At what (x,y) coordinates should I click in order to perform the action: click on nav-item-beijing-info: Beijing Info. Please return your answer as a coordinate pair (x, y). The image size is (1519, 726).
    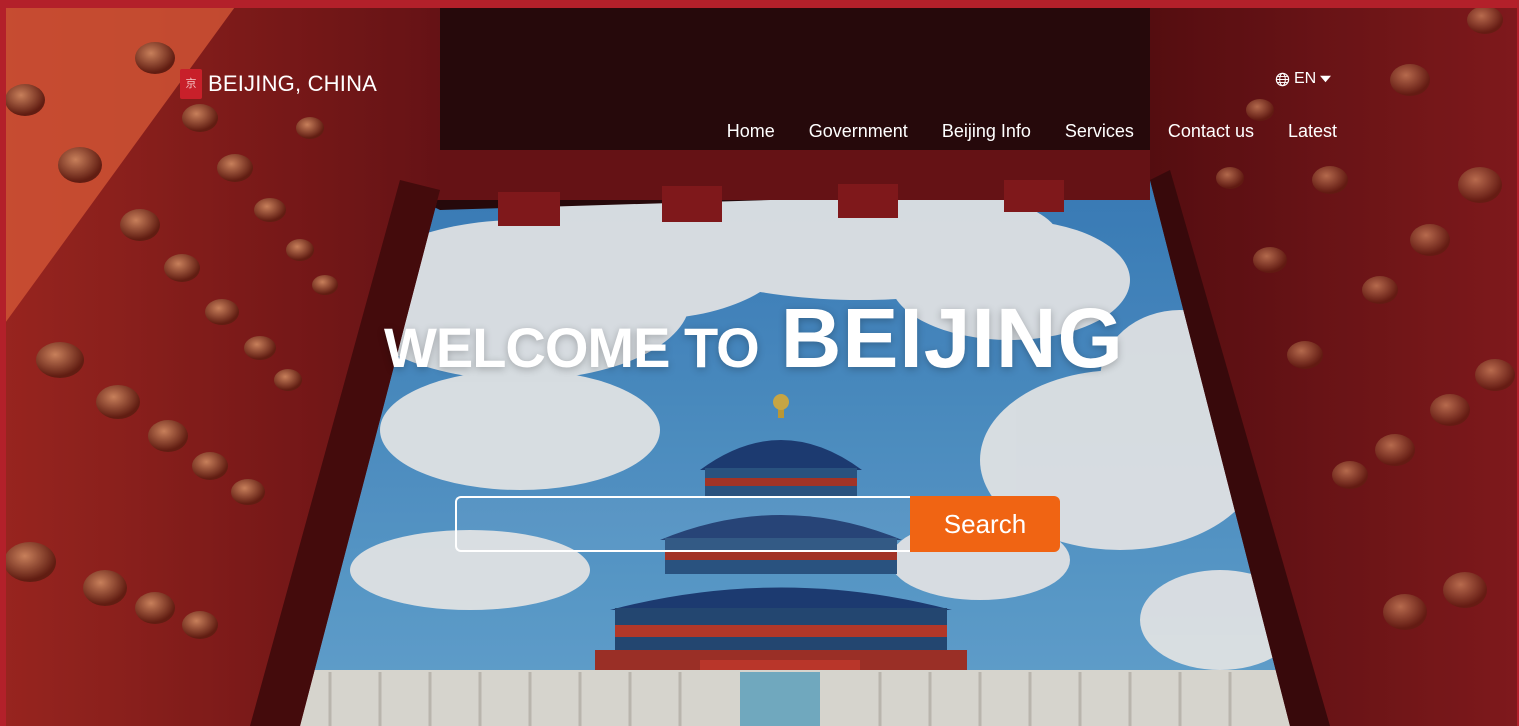
    Looking at the image, I should click on (986, 131).